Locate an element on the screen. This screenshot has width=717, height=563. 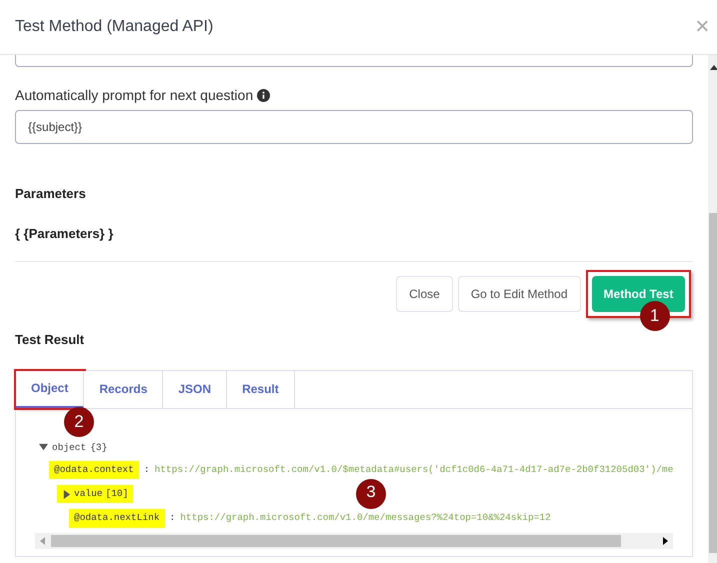
caret-down-icon is located at coordinates (43, 447).